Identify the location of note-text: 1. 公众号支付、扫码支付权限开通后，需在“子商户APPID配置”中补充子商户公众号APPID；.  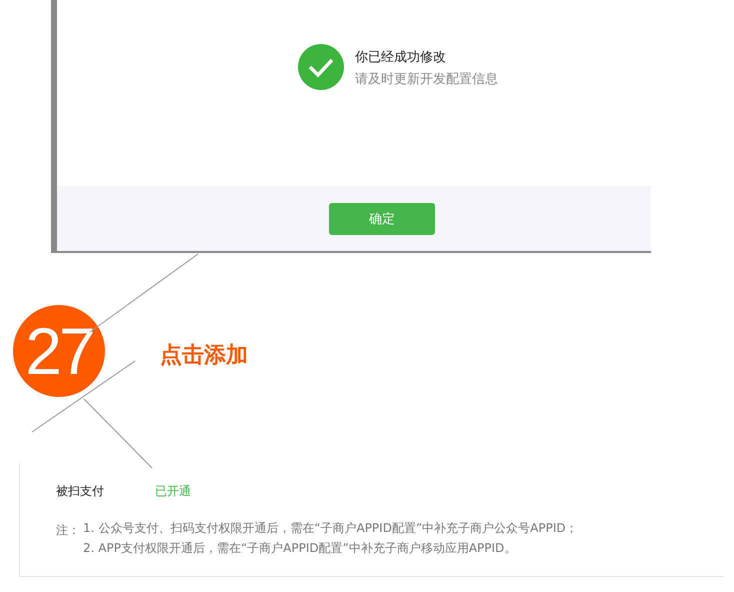
(330, 528).